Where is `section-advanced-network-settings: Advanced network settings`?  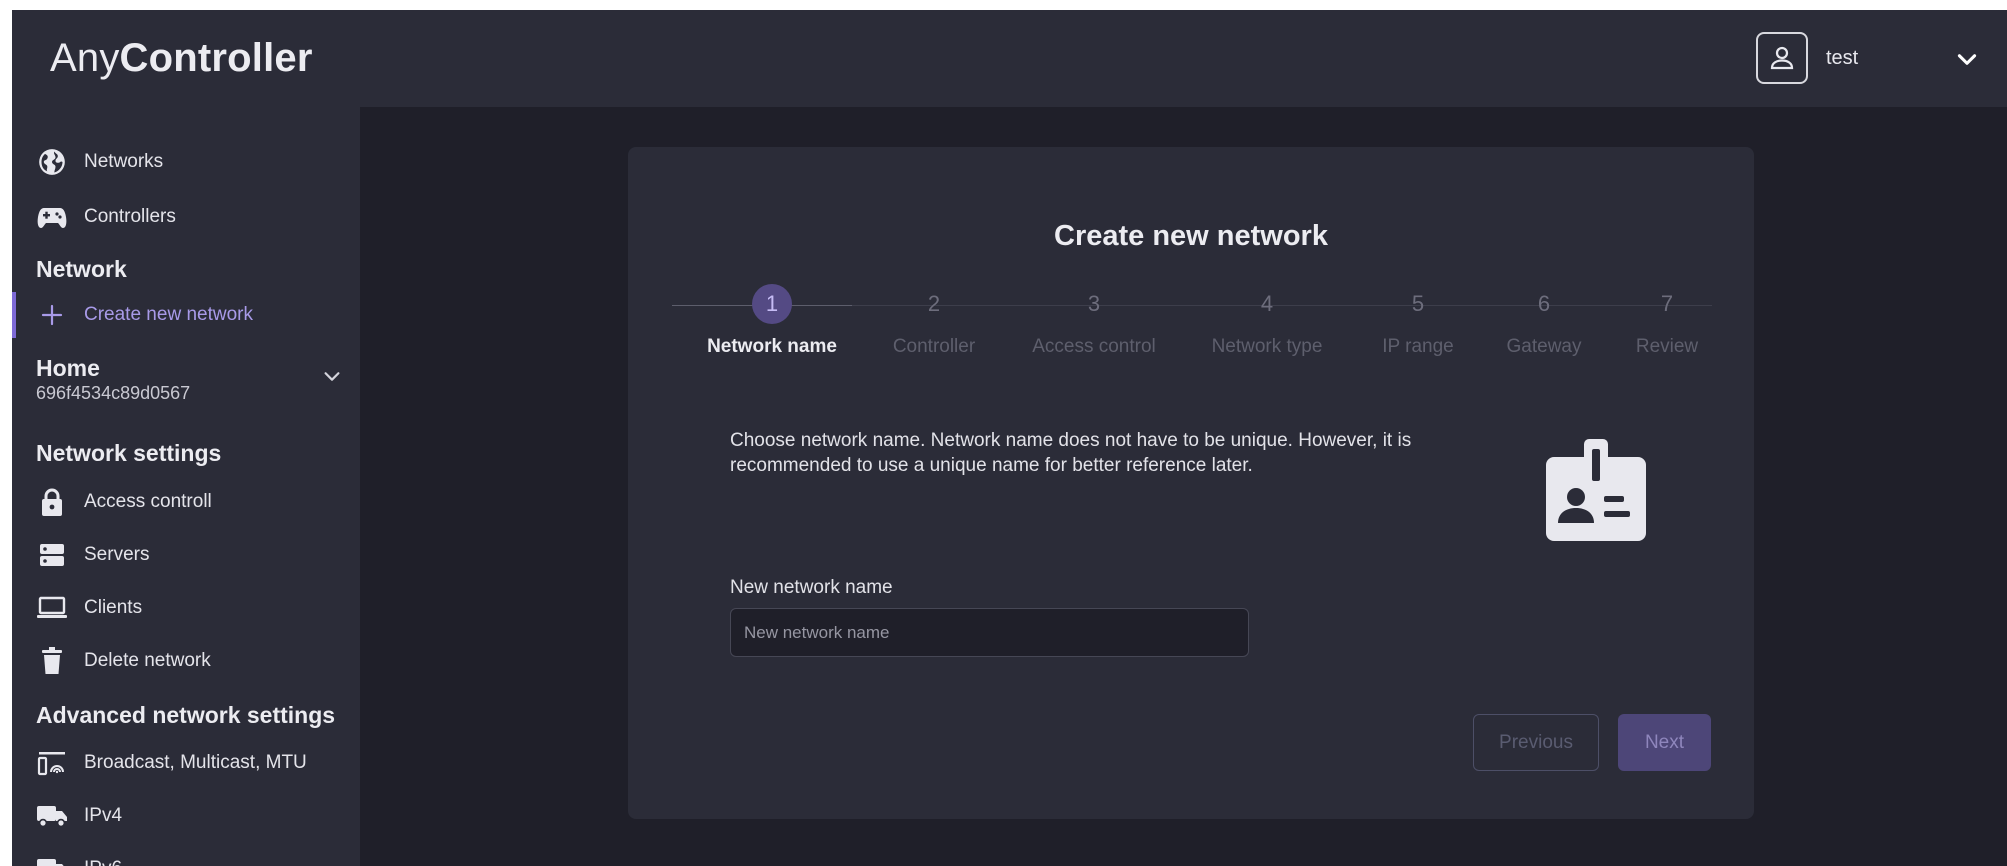 section-advanced-network-settings: Advanced network settings is located at coordinates (186, 715).